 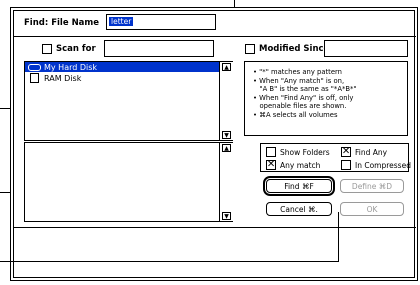 What do you see at coordinates (303, 97) in the screenshot?
I see `help-line: • When "Find Any" is off, only` at bounding box center [303, 97].